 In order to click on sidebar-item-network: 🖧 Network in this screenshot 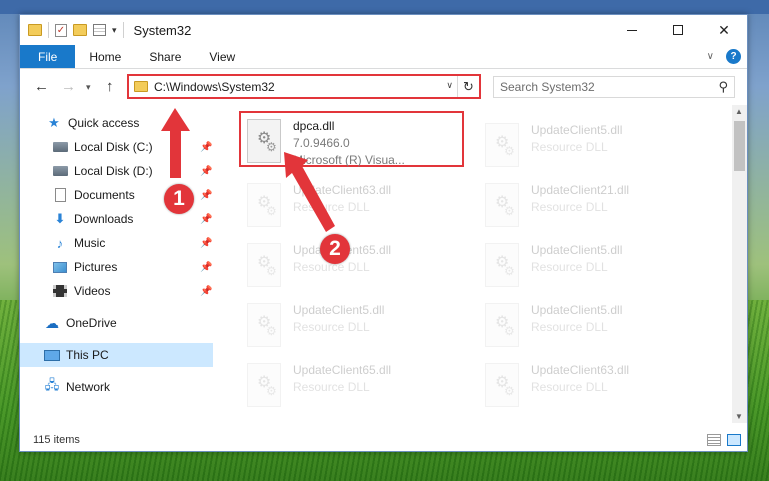, I will do `click(116, 387)`.